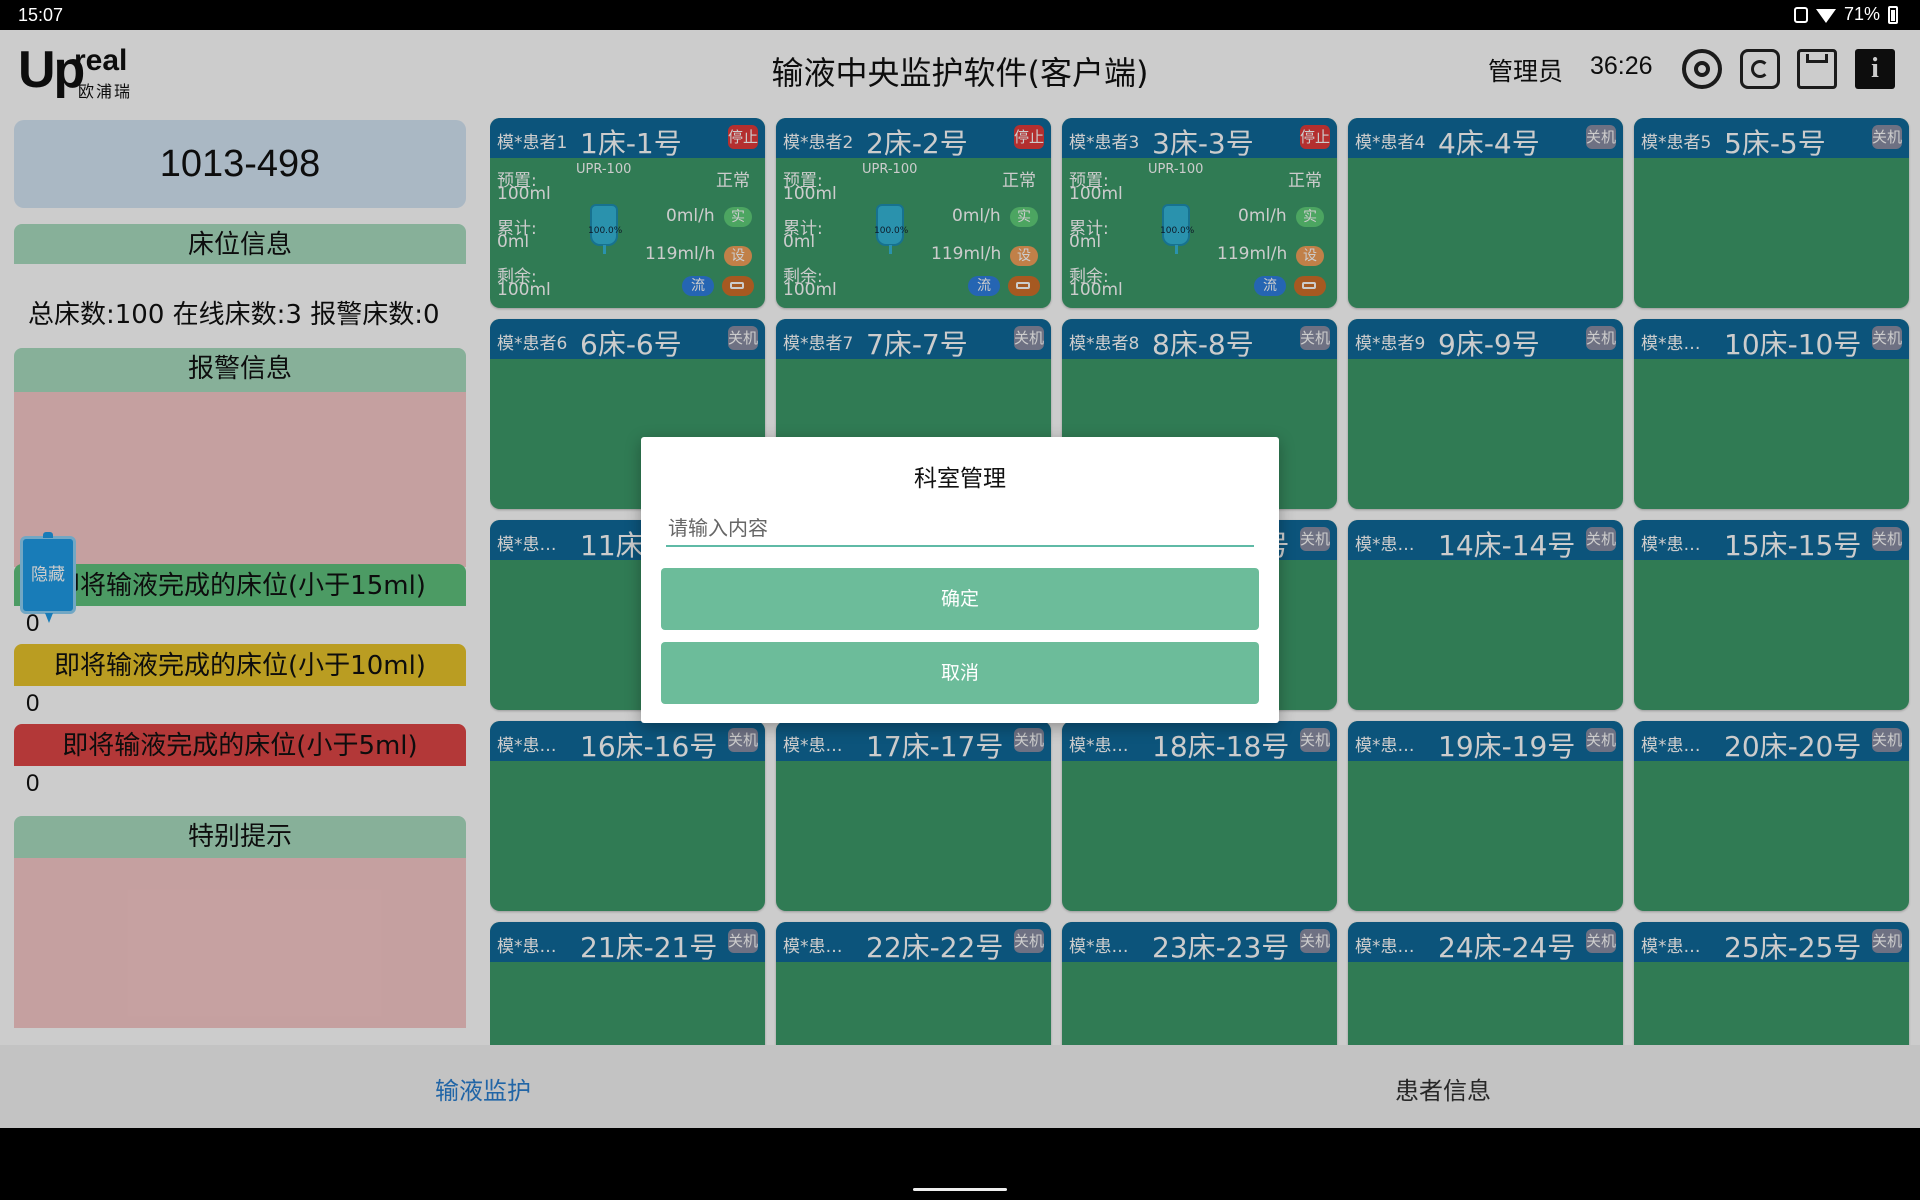  Describe the element at coordinates (960, 1189) in the screenshot. I see `home-handle` at that location.